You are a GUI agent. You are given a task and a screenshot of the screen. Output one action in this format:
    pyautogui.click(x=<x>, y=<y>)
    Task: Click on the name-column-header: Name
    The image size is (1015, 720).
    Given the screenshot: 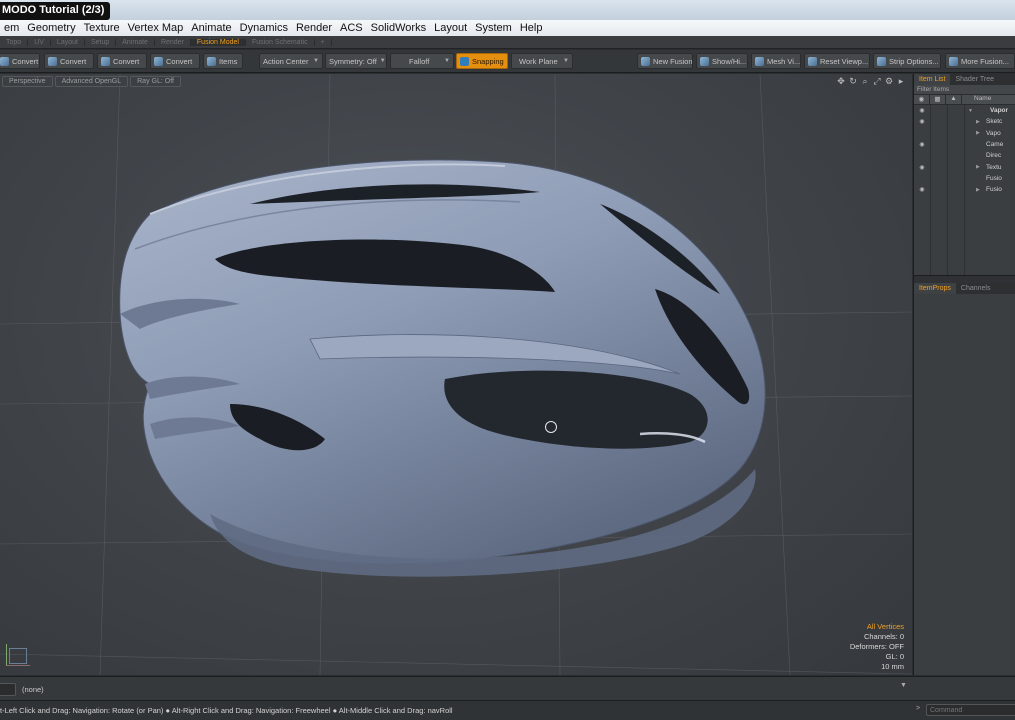 What is the action you would take?
    pyautogui.click(x=976, y=99)
    